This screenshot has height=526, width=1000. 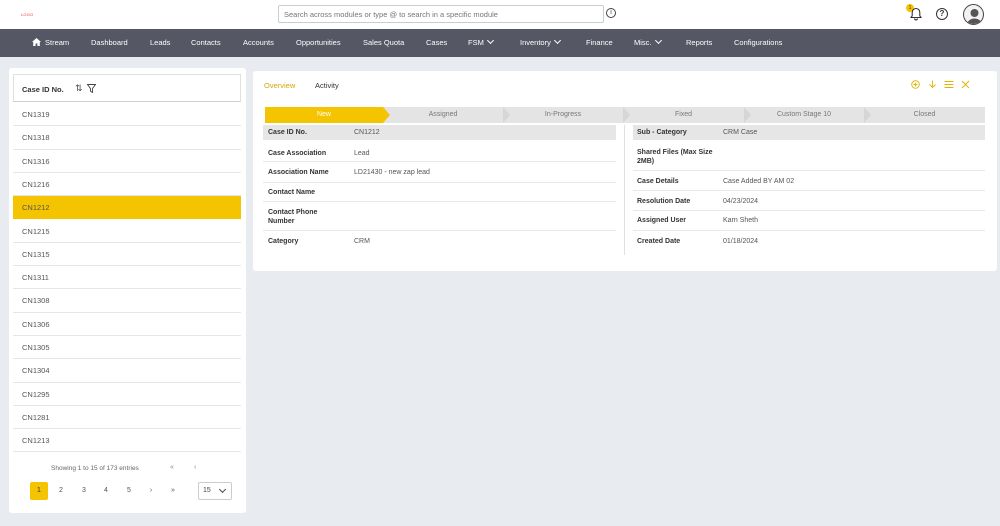 What do you see at coordinates (61, 491) in the screenshot?
I see `page-button-2: 2` at bounding box center [61, 491].